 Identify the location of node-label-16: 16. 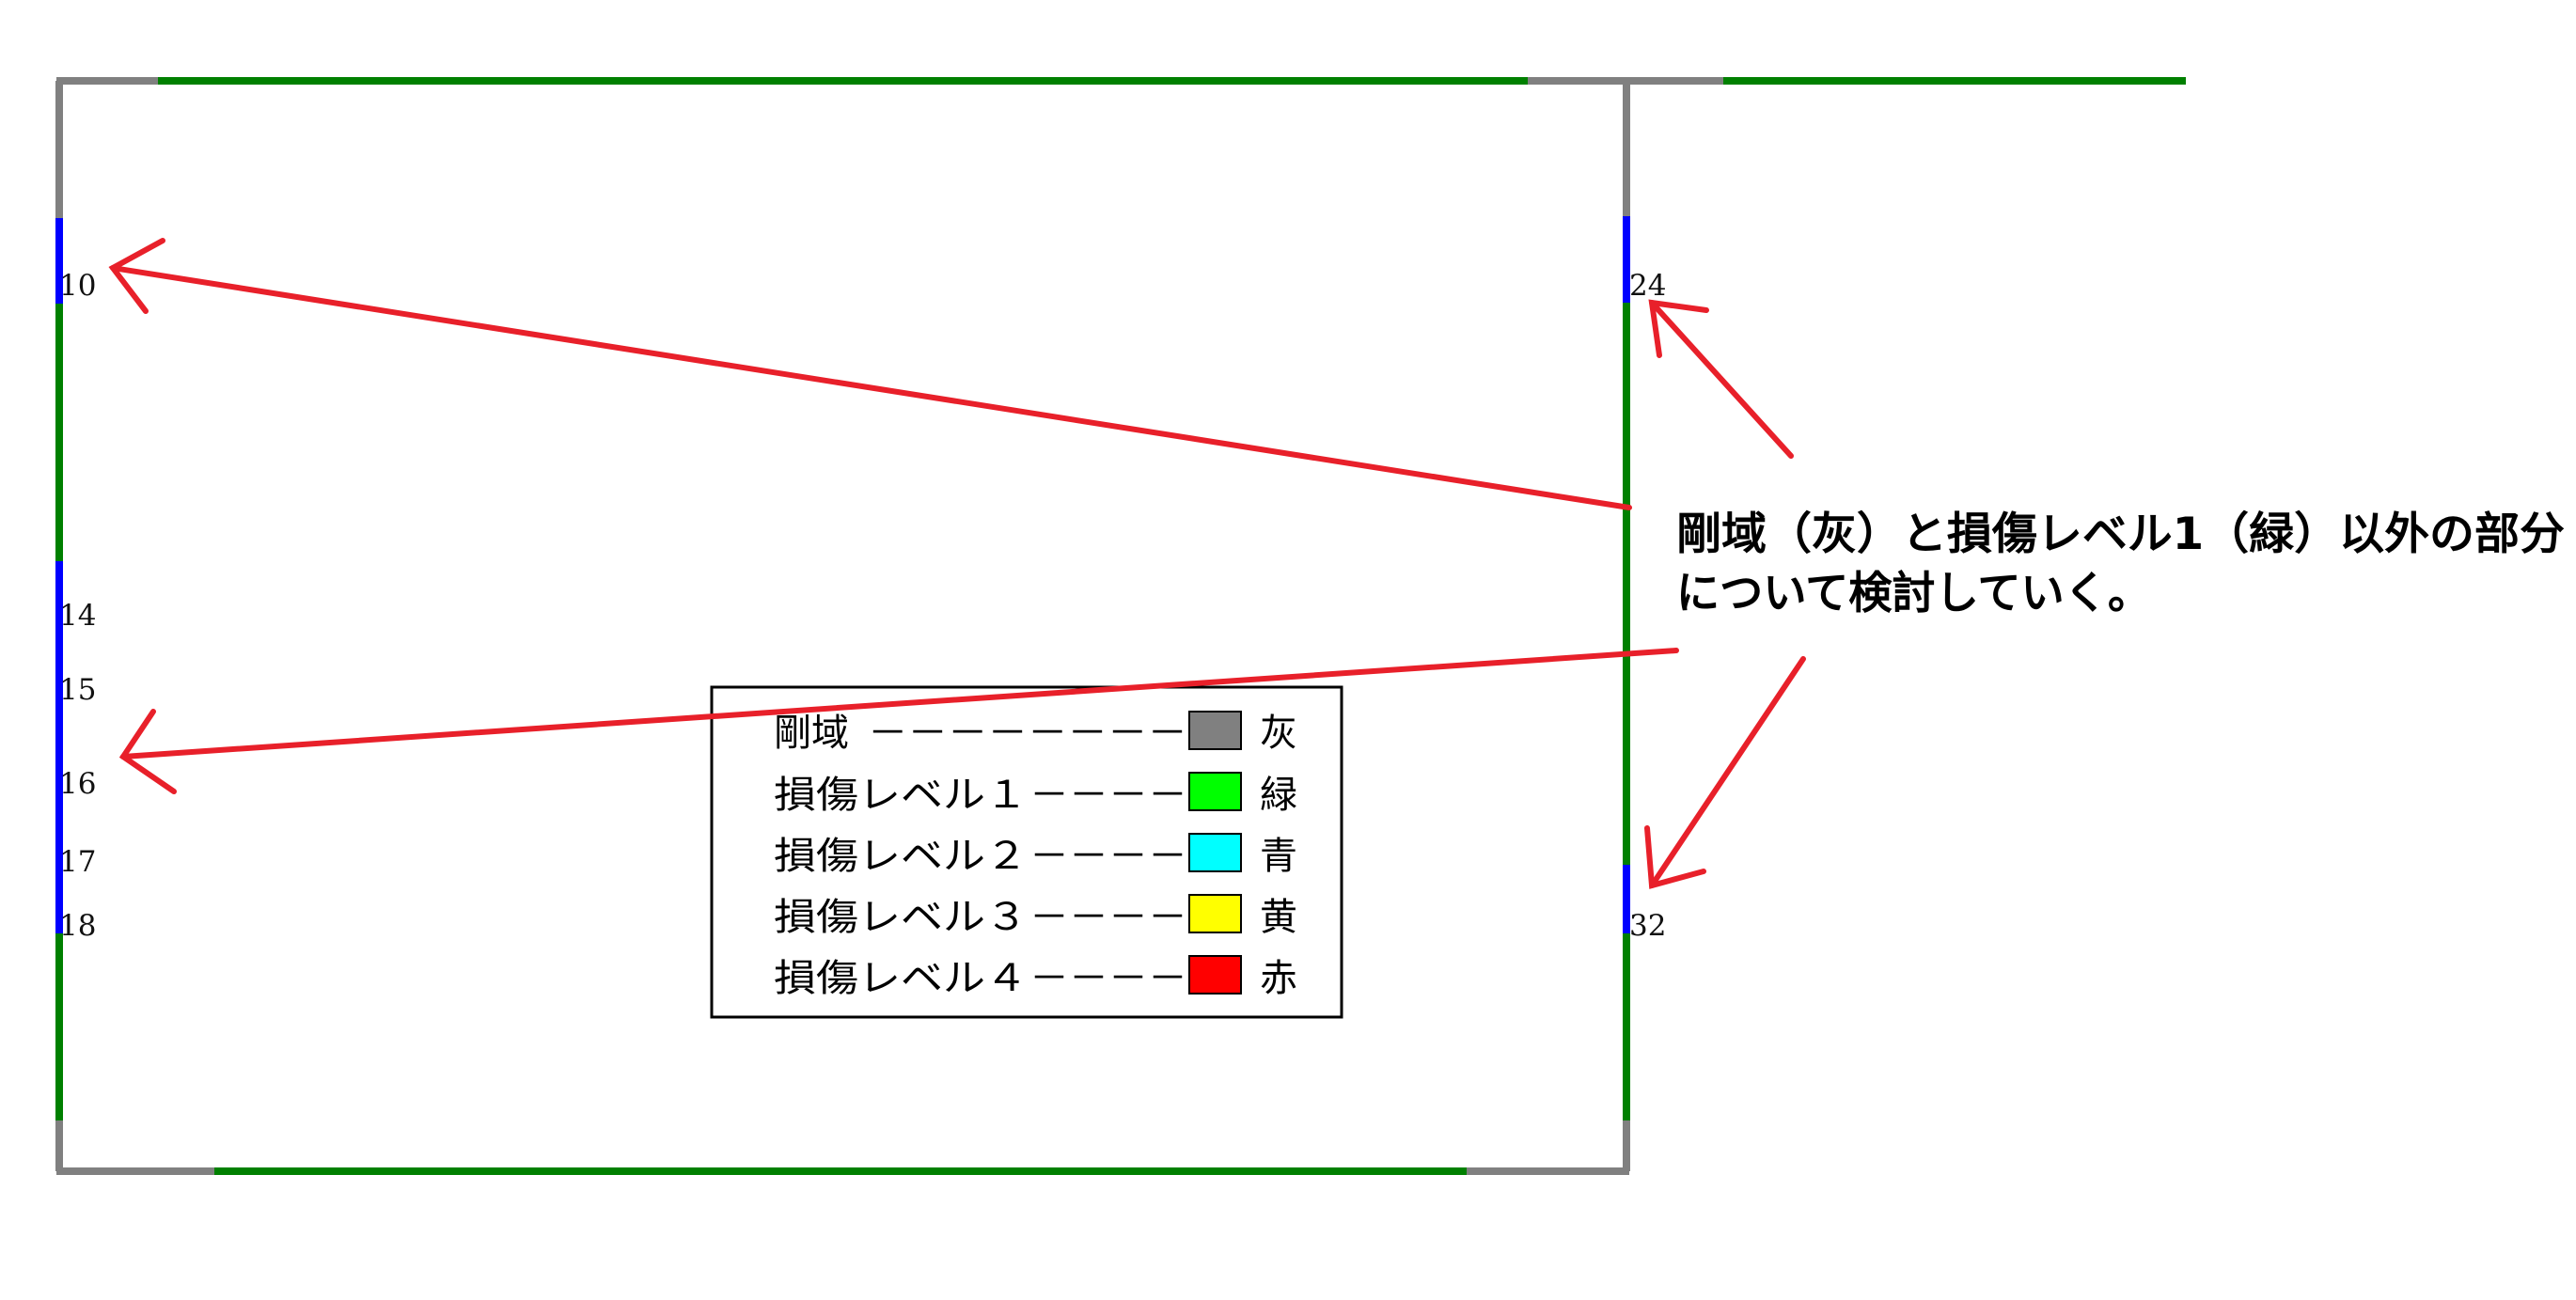
(78, 784).